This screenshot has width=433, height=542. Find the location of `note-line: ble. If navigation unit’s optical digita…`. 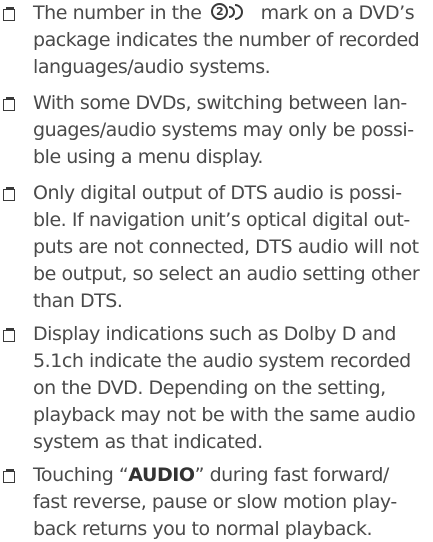

note-line: ble. If navigation unit’s optical digita… is located at coordinates (221, 220).